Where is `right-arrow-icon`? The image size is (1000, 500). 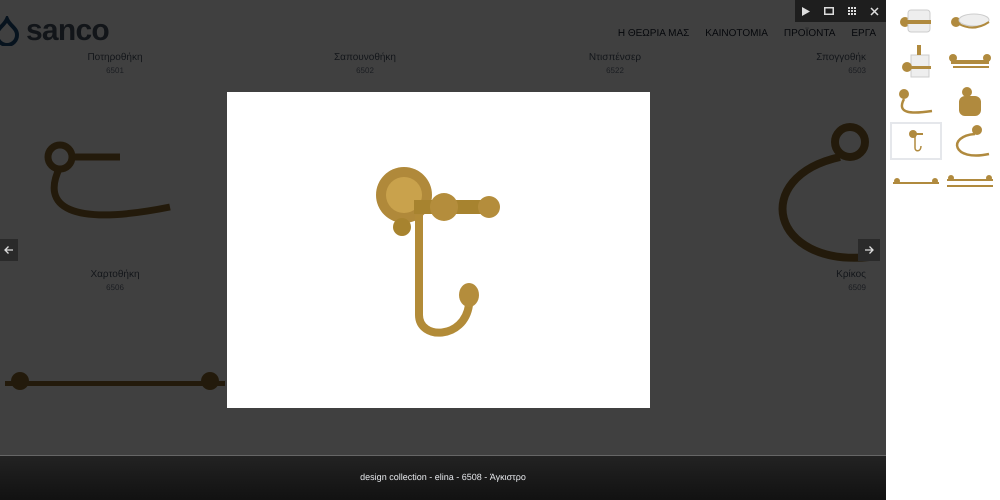
right-arrow-icon is located at coordinates (869, 250).